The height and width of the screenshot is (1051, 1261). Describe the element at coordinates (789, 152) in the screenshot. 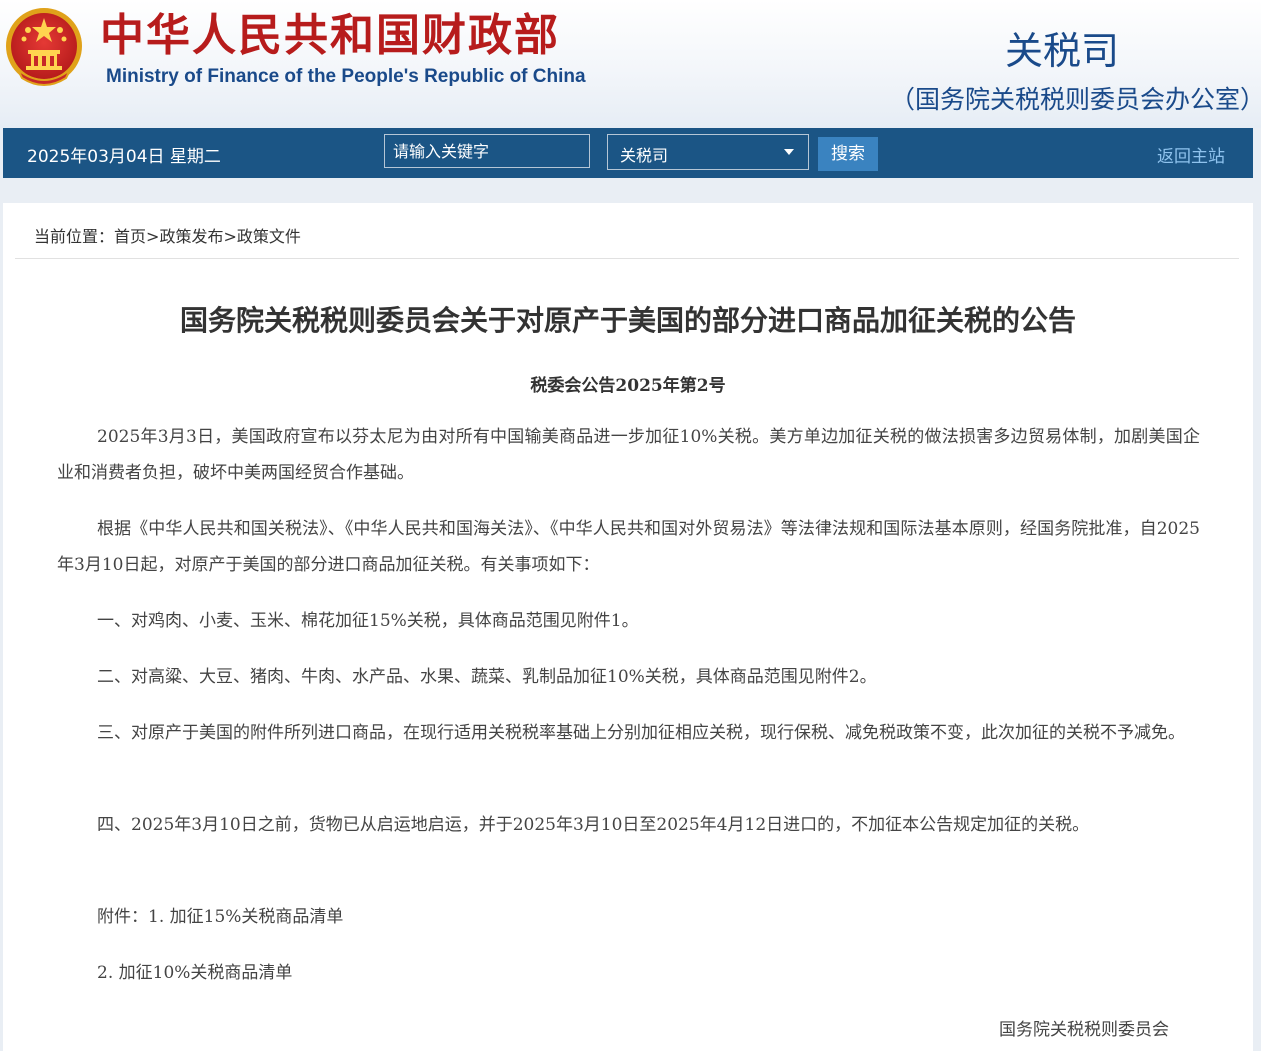

I see `chevron-down-icon` at that location.